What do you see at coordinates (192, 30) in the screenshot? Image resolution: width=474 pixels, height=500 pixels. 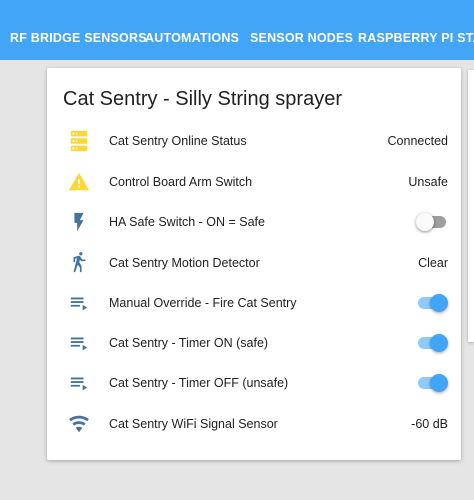 I see `tab-automations: AUTOMATIONS` at bounding box center [192, 30].